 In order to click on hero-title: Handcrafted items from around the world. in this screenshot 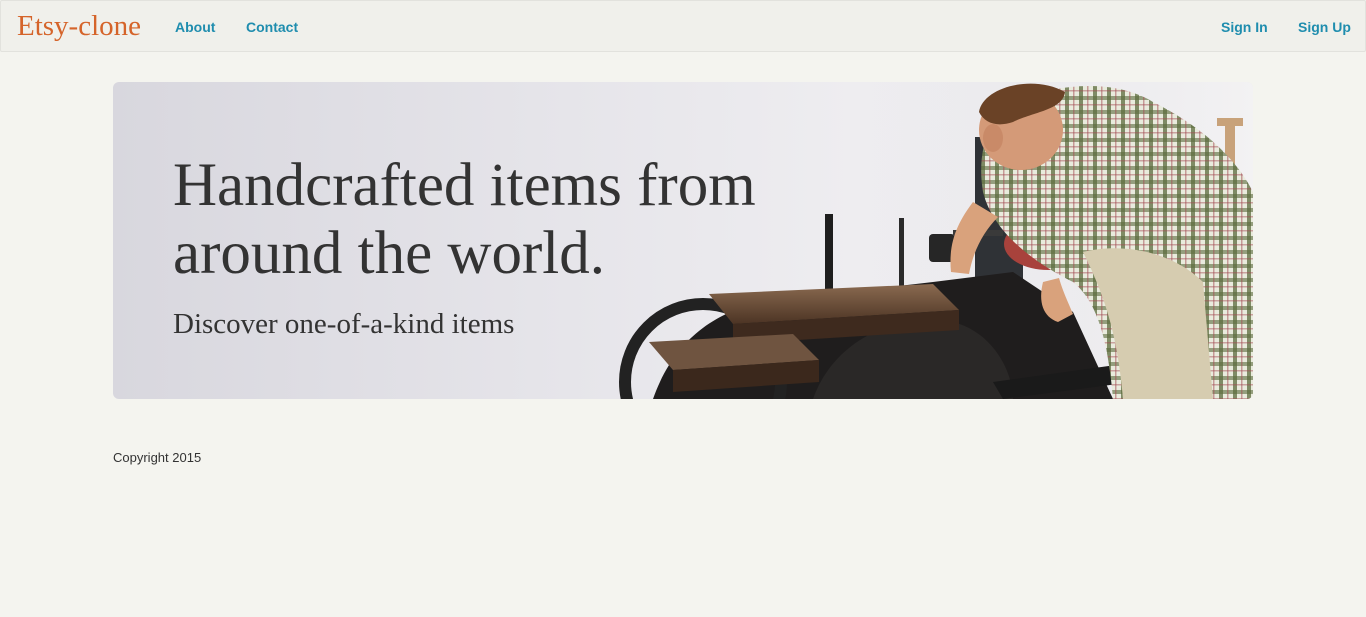, I will do `click(464, 219)`.